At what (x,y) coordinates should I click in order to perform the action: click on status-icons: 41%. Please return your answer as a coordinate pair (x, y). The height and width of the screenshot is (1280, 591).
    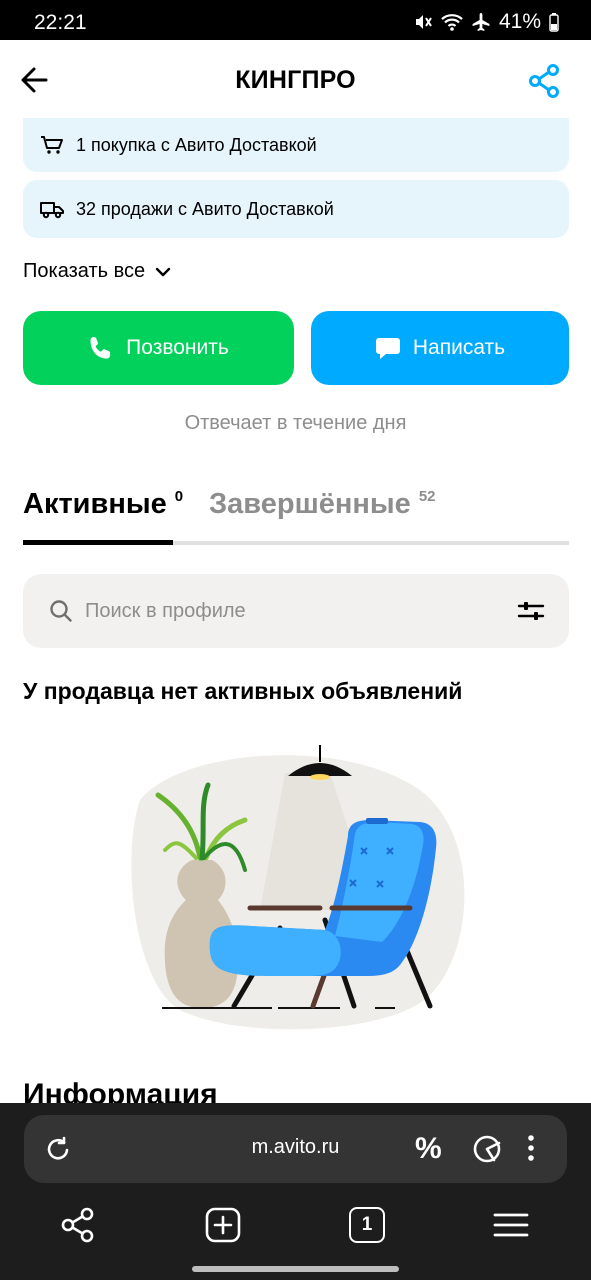
    Looking at the image, I should click on (486, 22).